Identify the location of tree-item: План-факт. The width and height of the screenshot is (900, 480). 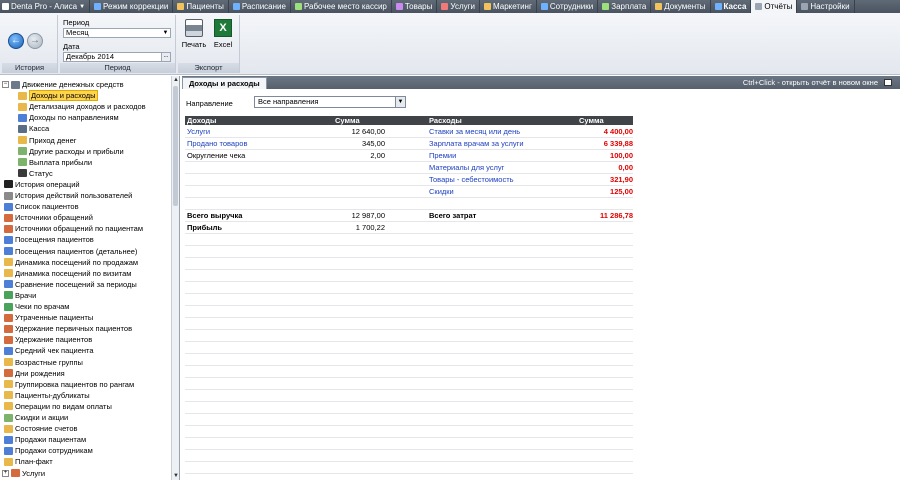
(27, 461).